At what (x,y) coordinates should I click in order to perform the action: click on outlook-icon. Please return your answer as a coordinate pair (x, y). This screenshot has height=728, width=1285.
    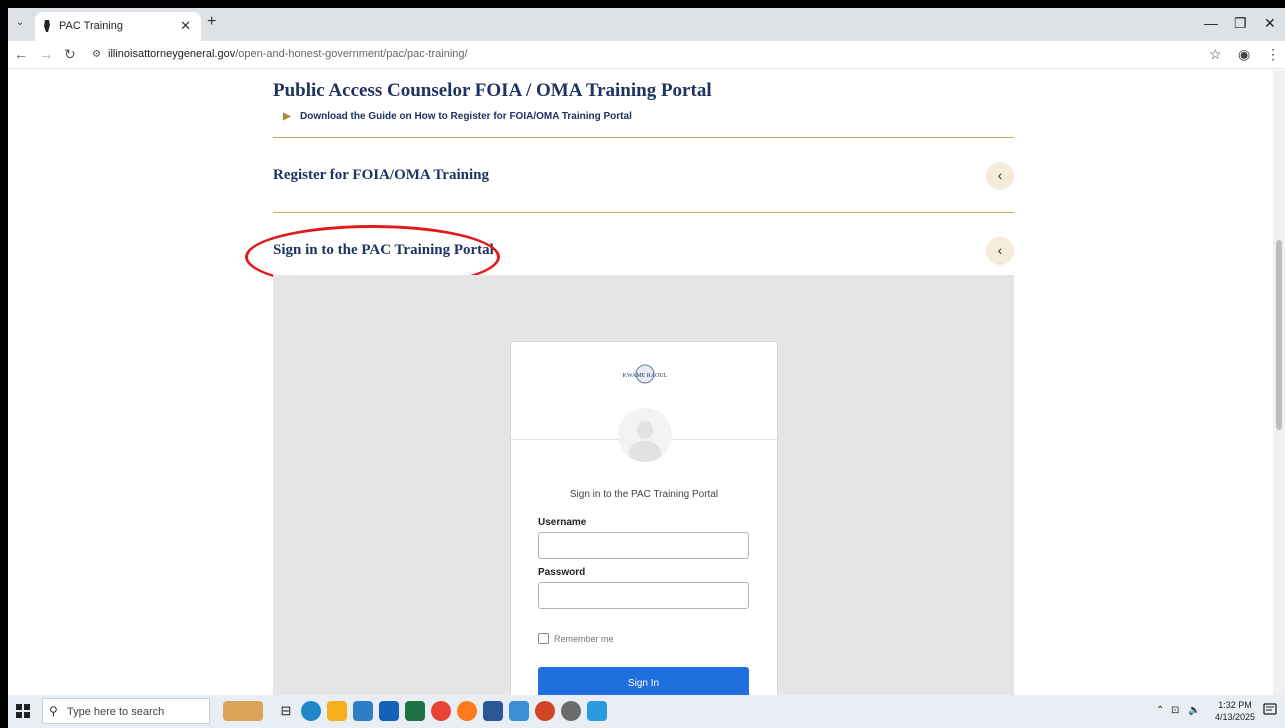
    Looking at the image, I should click on (389, 711).